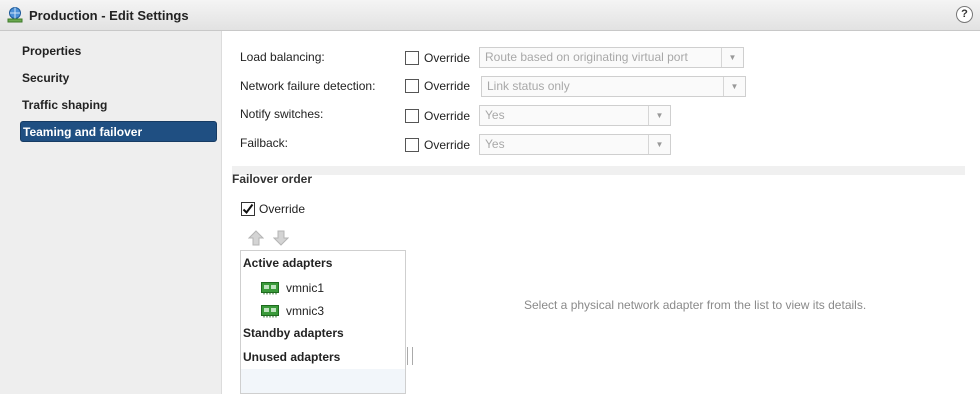  I want to click on notify-switches-override-checkbox, so click(412, 116).